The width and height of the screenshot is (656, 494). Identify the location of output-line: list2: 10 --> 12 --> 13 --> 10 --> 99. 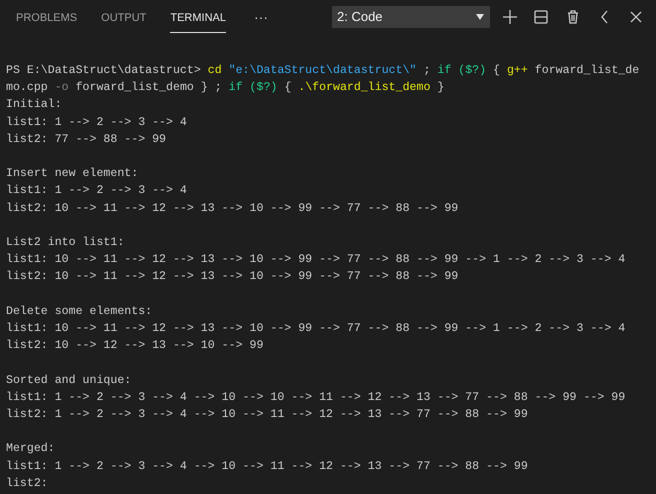
(135, 346).